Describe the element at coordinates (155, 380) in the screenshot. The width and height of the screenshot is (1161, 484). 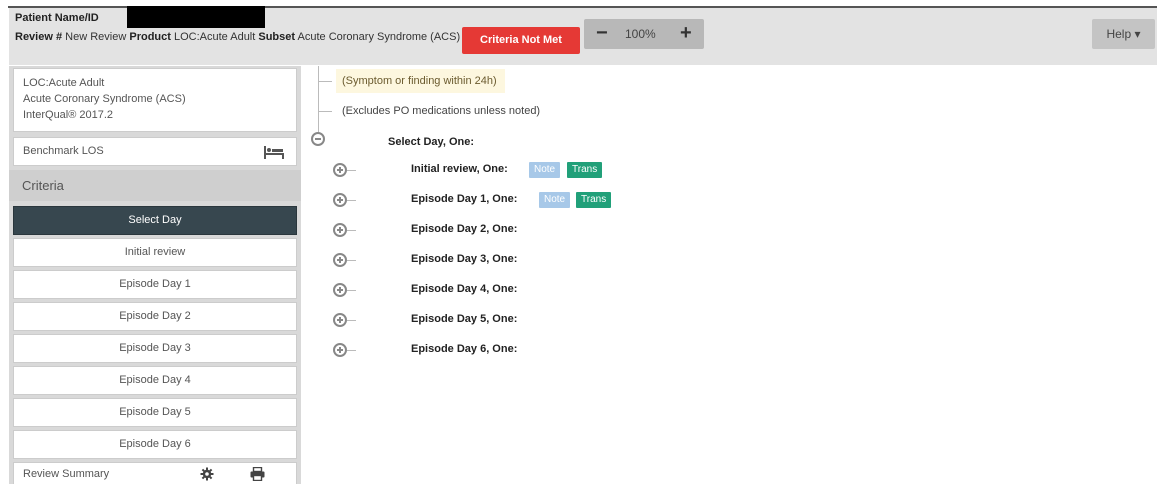
I see `sidebar-item-episode-day-4: Episode Day 4` at that location.